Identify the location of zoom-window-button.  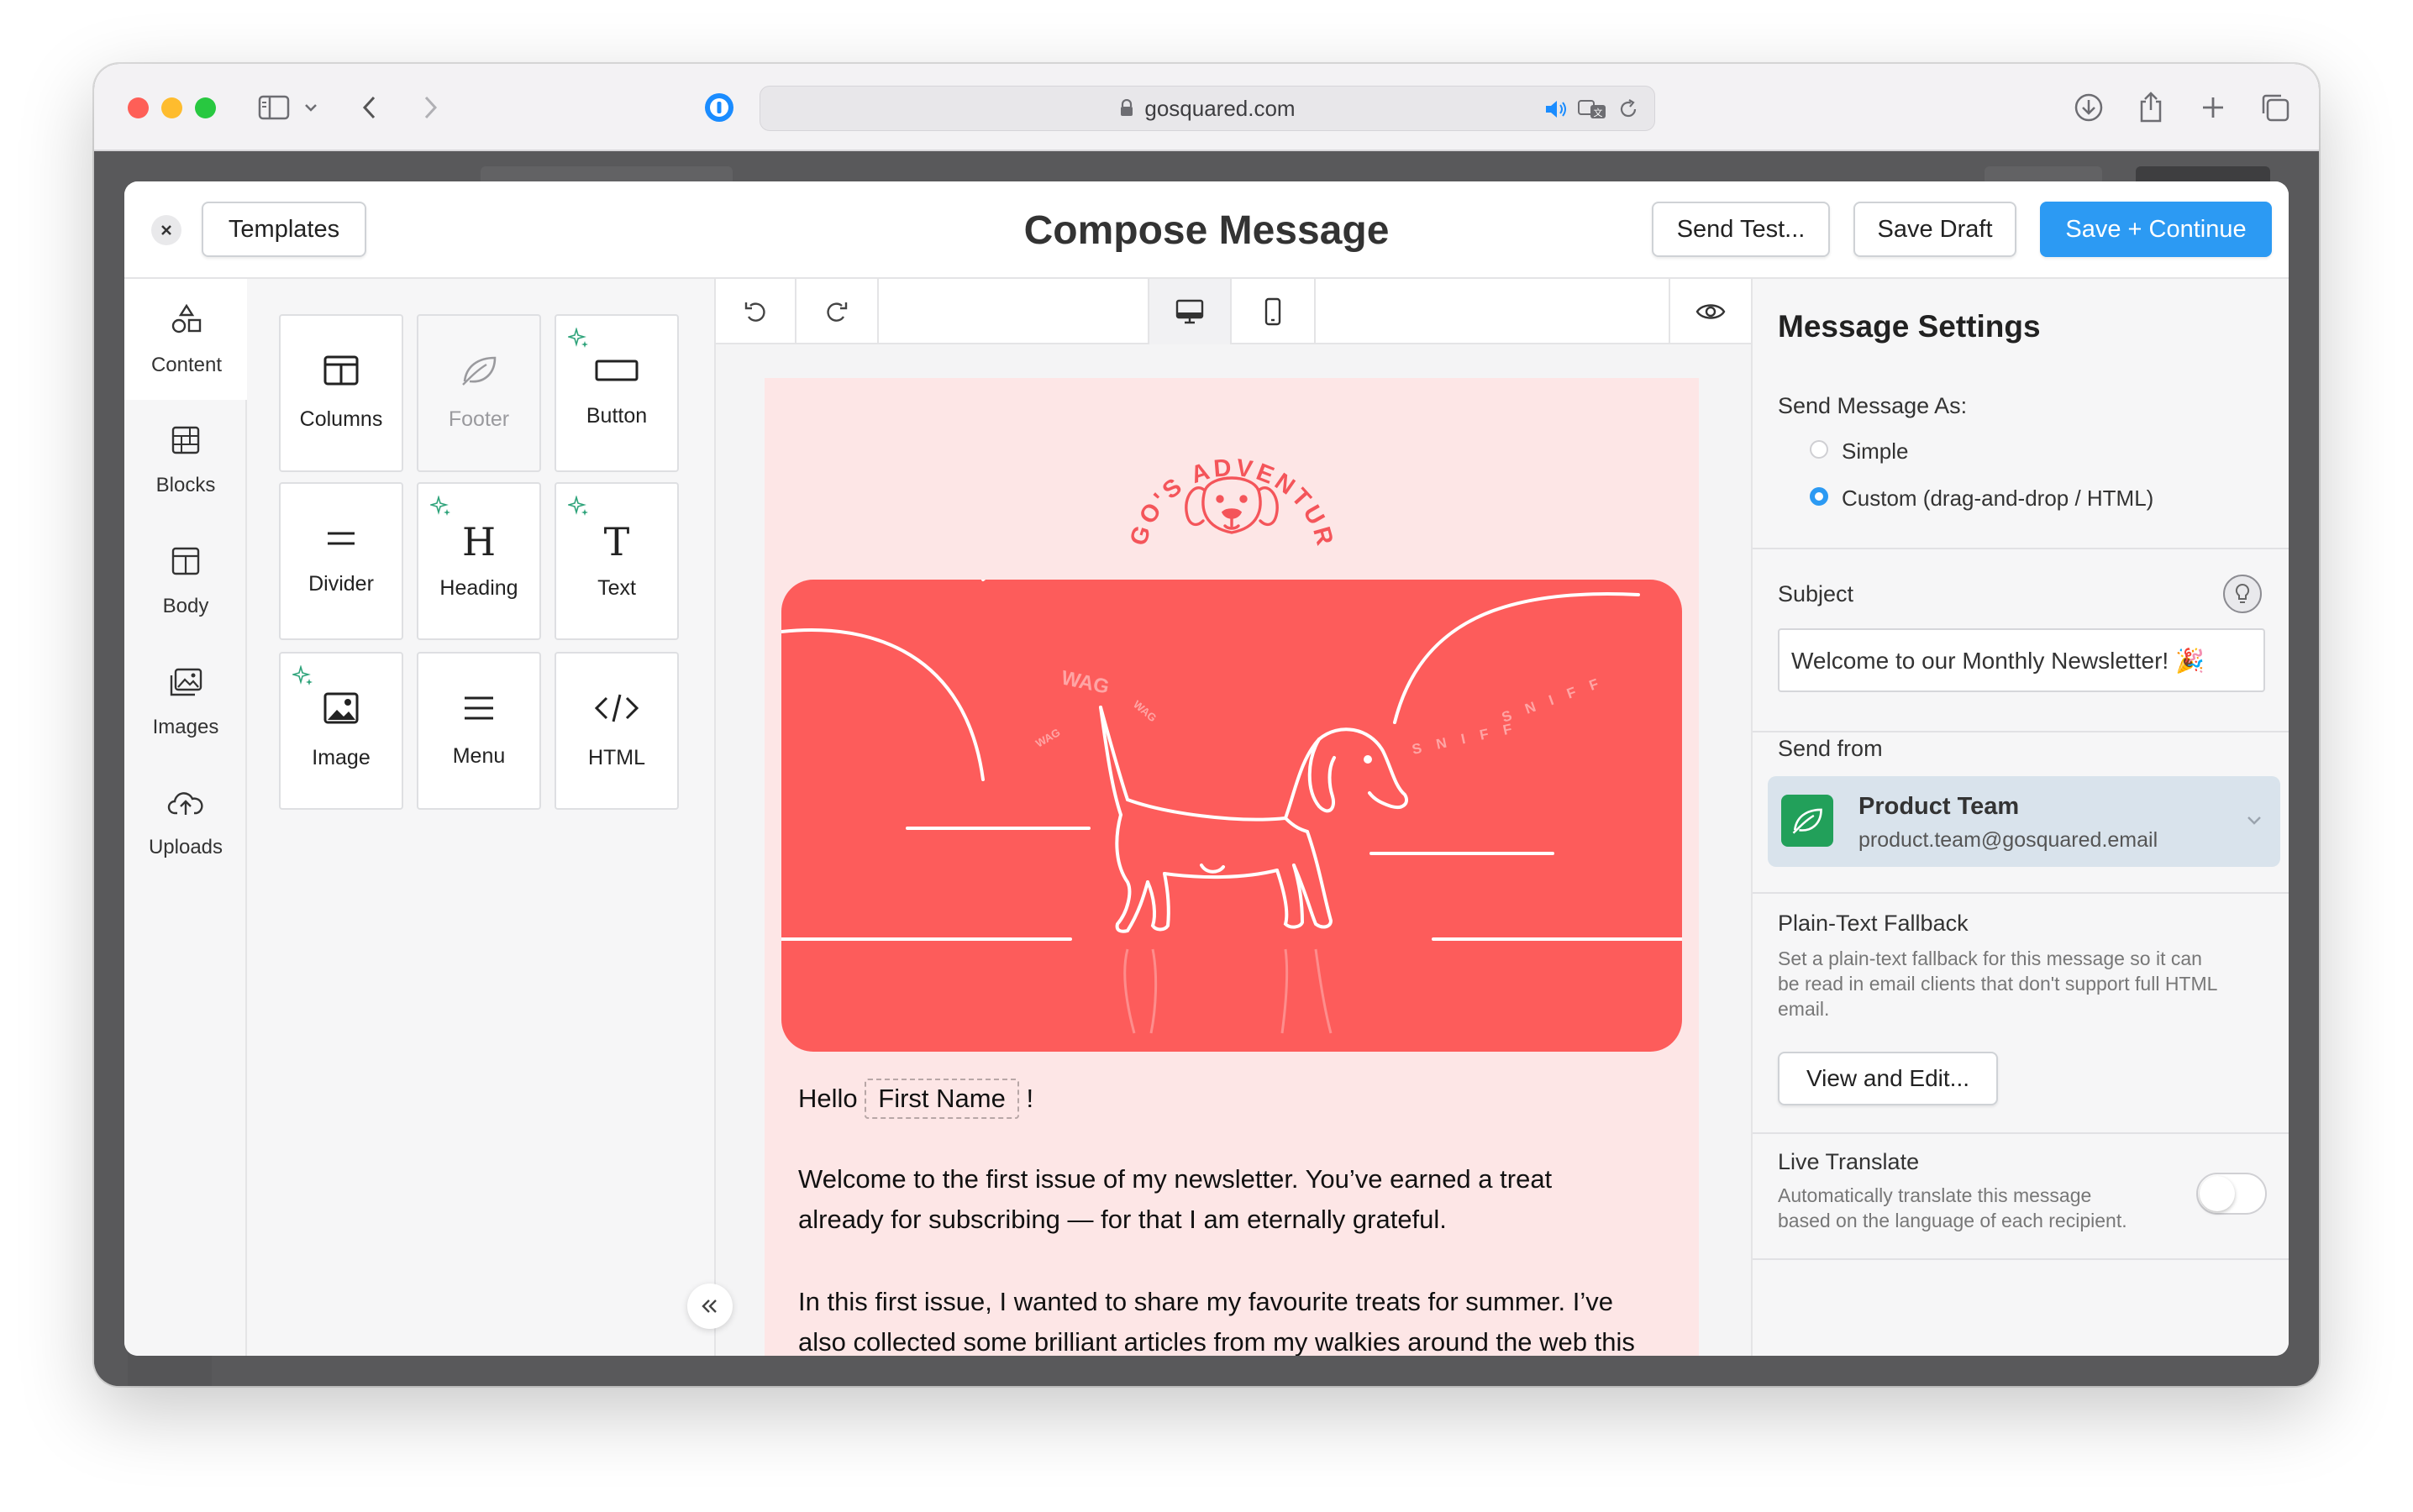
(205, 107).